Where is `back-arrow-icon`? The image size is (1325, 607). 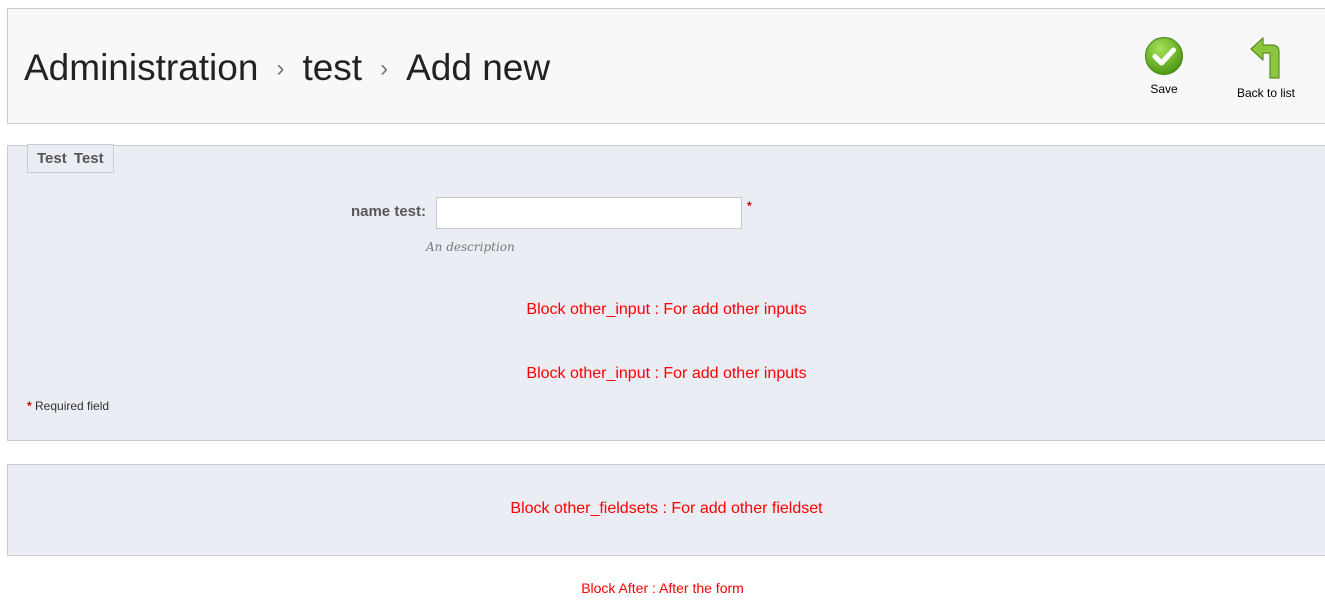 back-arrow-icon is located at coordinates (1265, 58).